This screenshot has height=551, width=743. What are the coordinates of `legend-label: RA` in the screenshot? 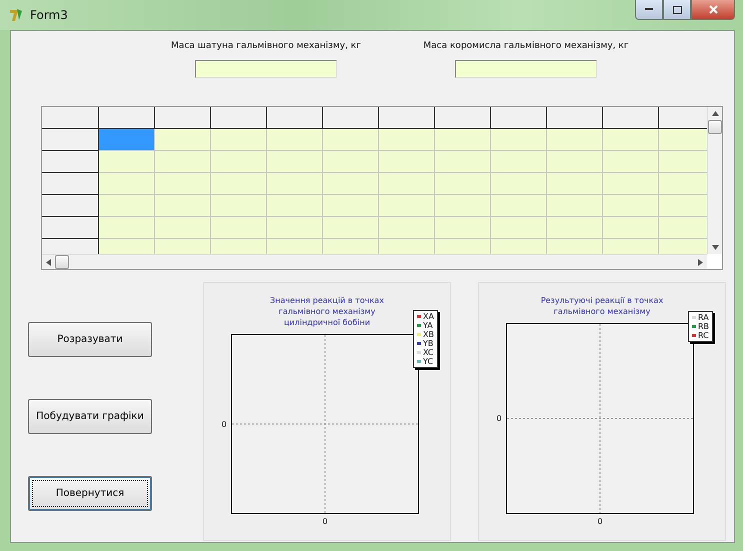 It's located at (703, 317).